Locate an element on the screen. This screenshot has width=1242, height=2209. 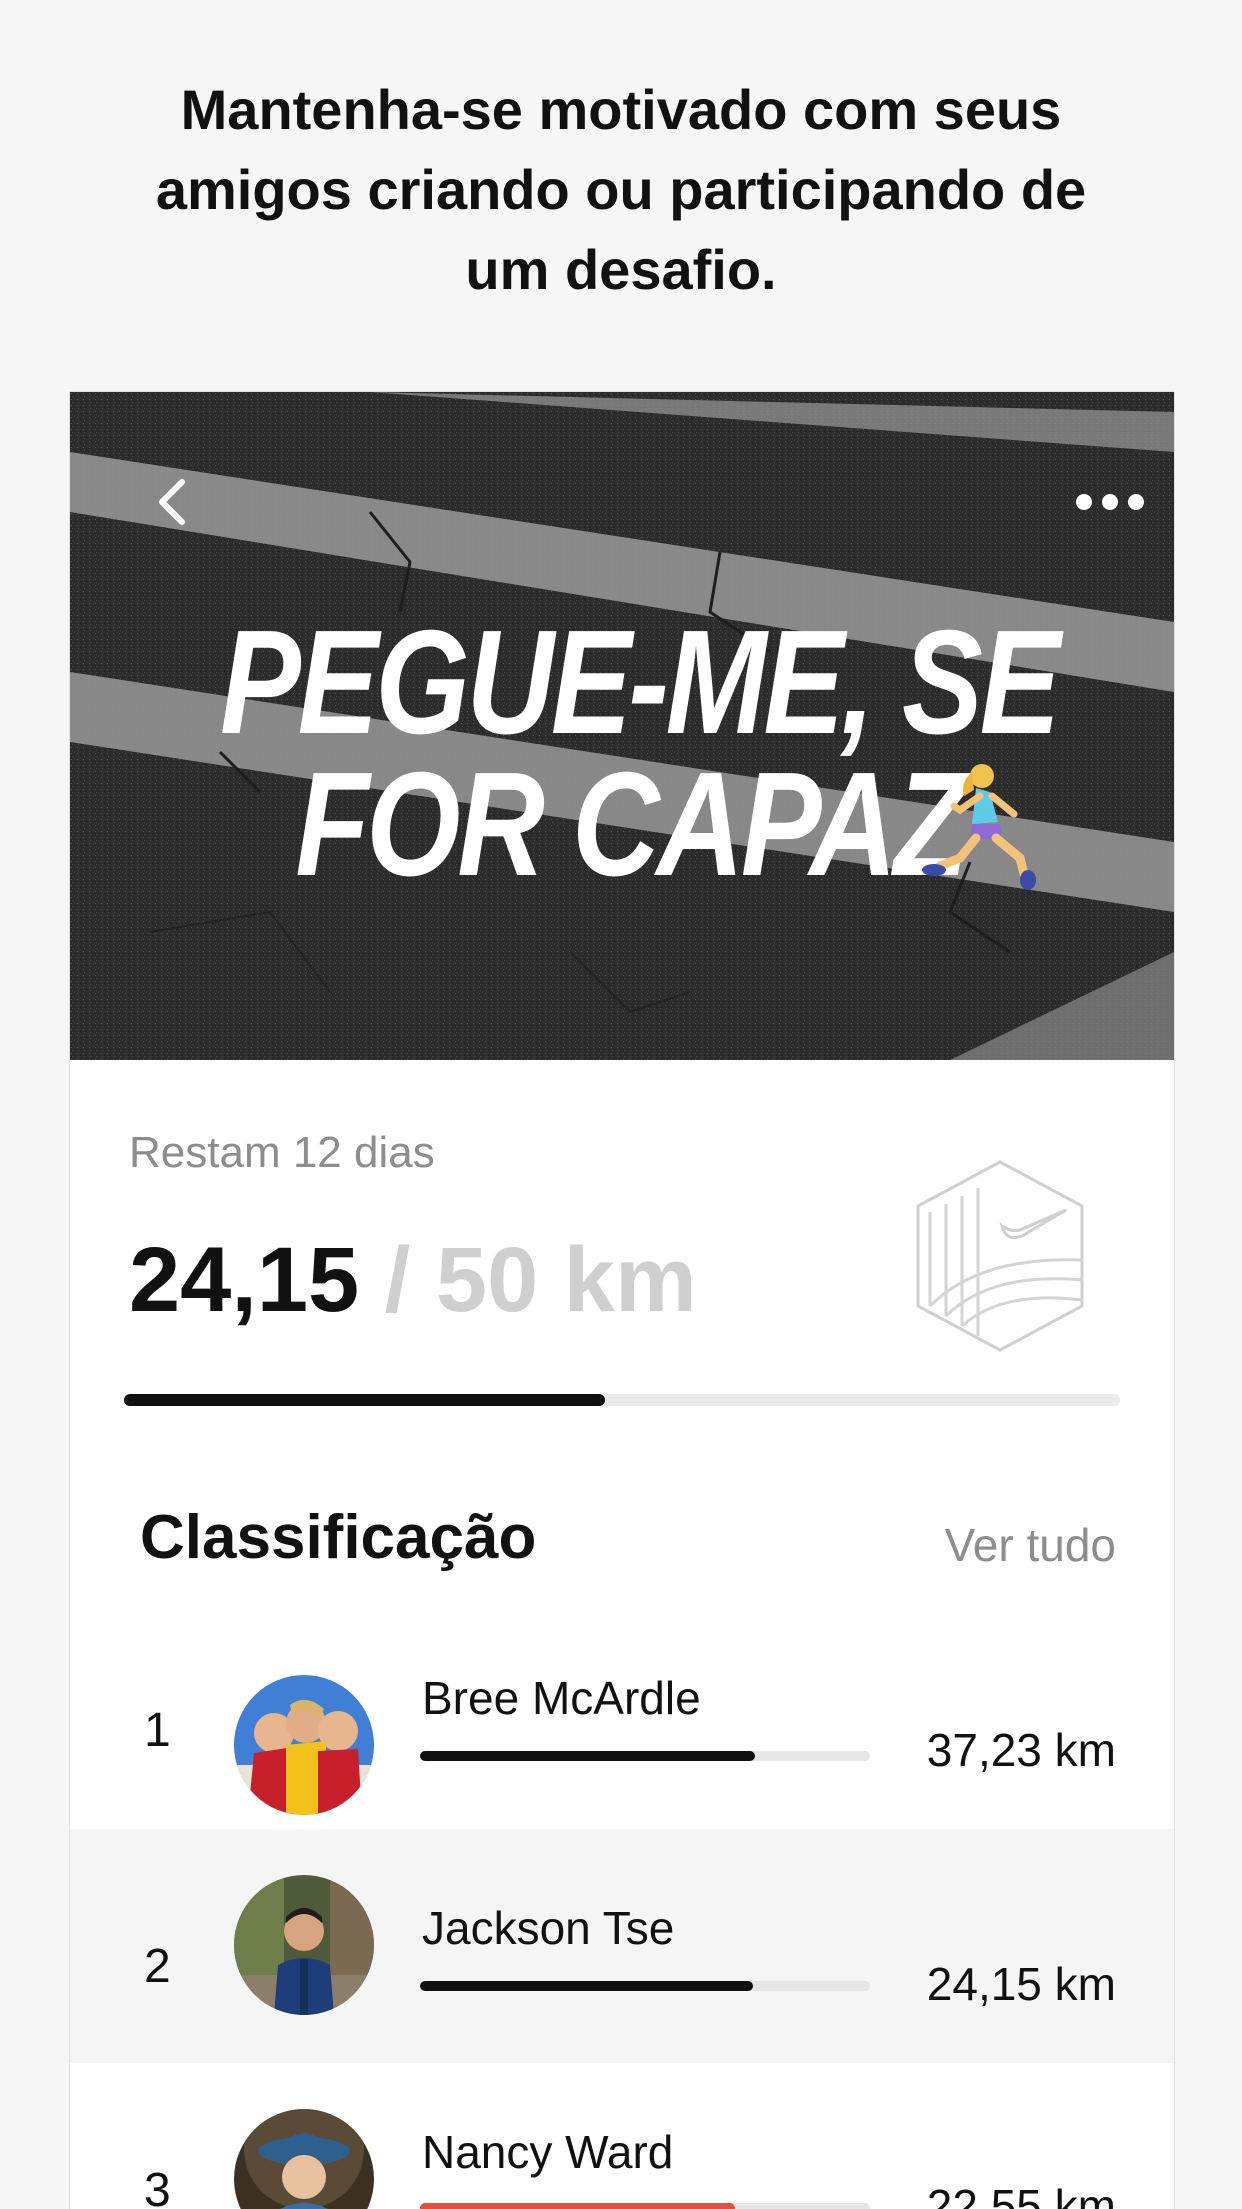
participant-distance: 22,55 km is located at coordinates (1021, 2194).